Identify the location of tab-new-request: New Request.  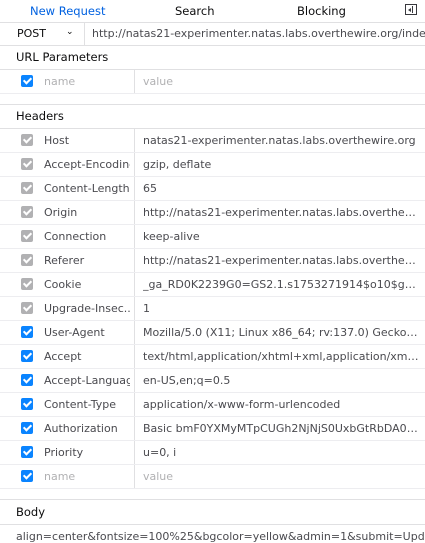
(67, 11).